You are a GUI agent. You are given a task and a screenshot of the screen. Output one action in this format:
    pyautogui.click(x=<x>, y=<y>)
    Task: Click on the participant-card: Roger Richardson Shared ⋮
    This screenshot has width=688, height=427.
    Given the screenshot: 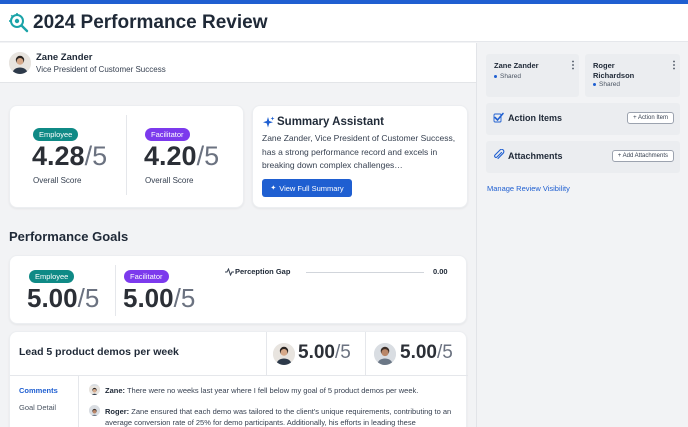 What is the action you would take?
    pyautogui.click(x=632, y=75)
    